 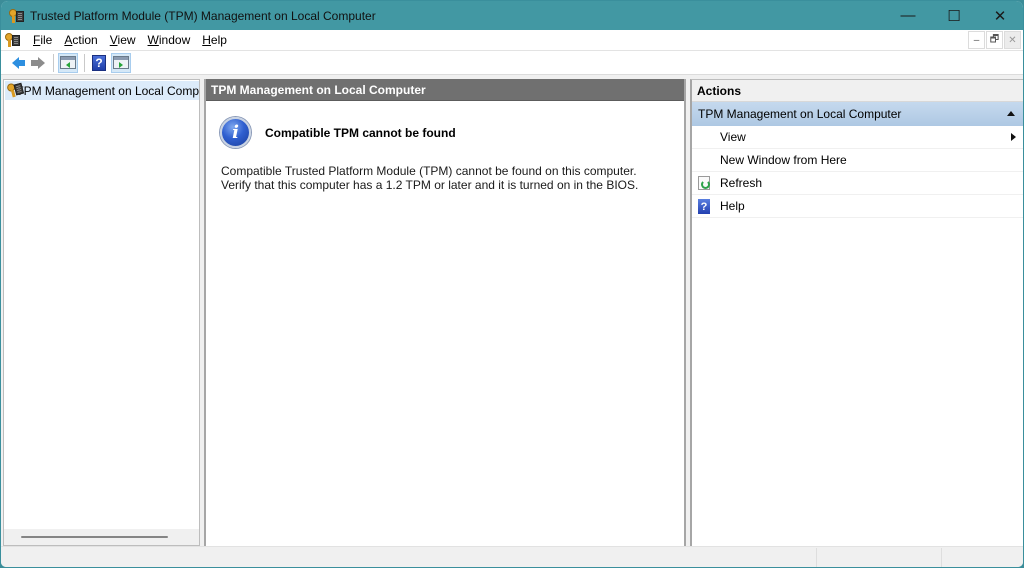 What do you see at coordinates (783, 160) in the screenshot?
I see `action-new-window-label: New Window from Here` at bounding box center [783, 160].